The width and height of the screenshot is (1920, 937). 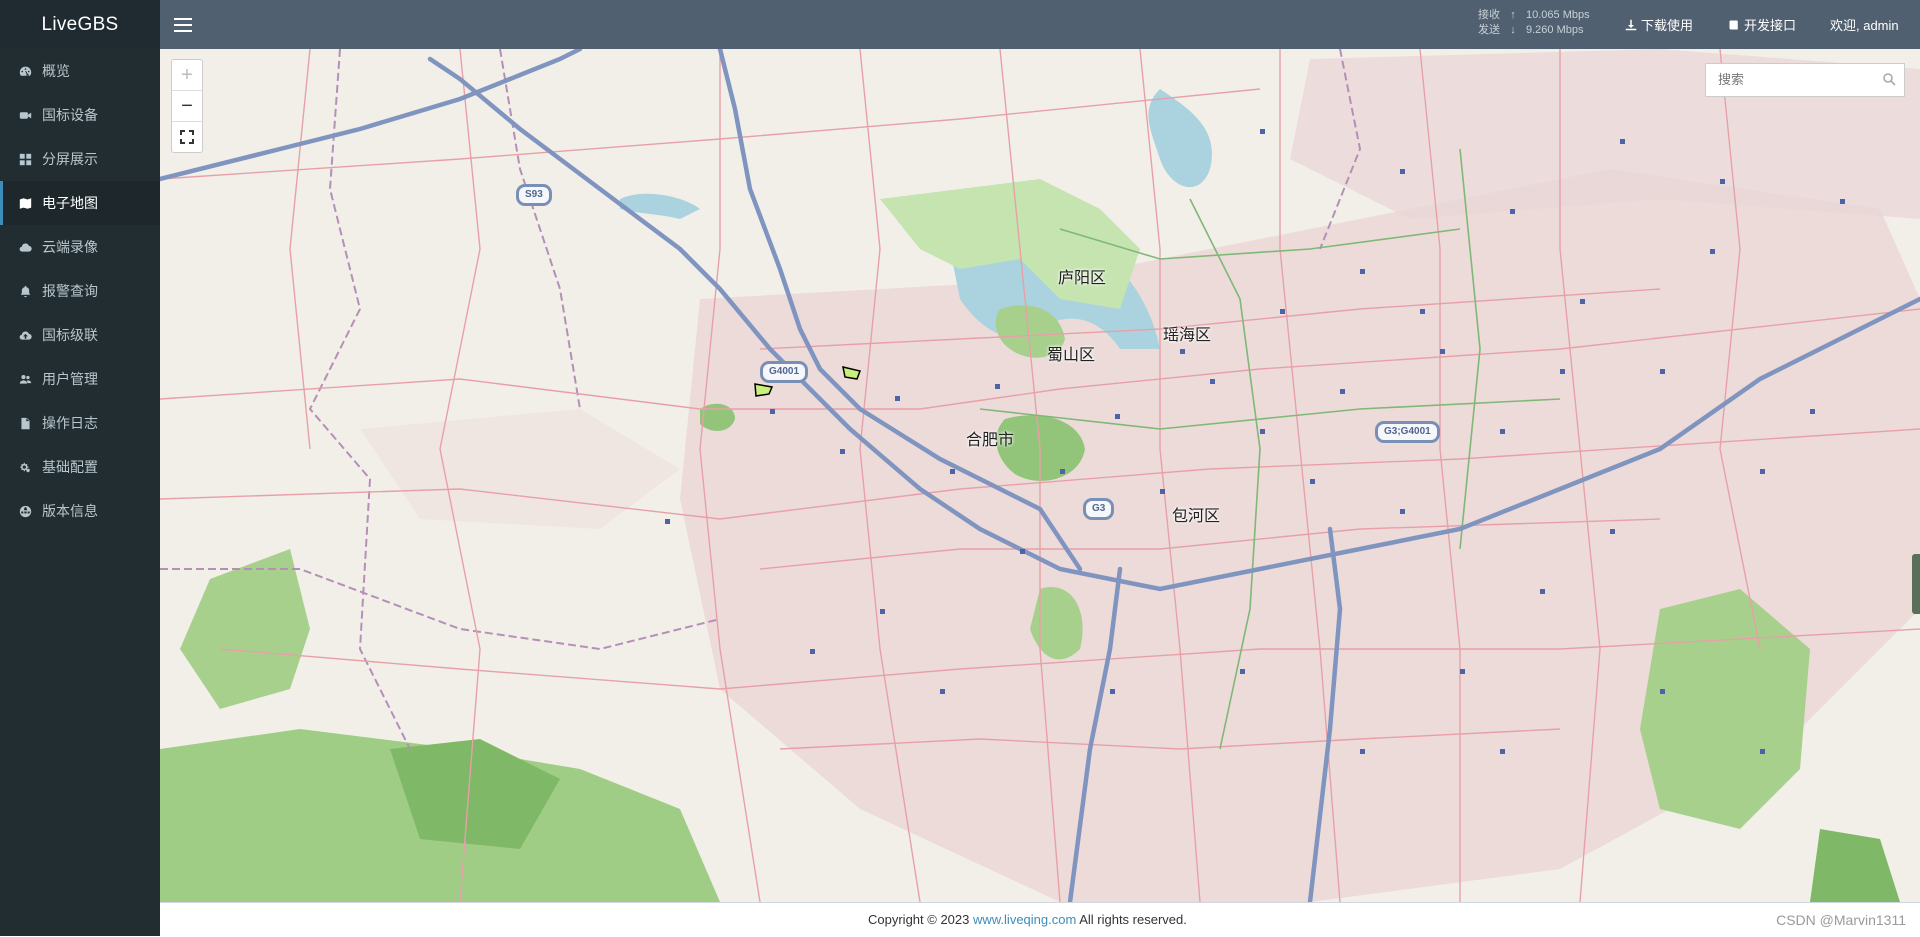 I want to click on zoom-out-button: −, so click(x=187, y=106).